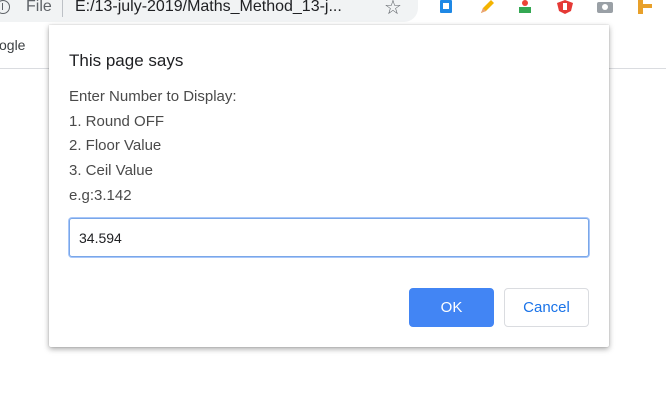  Describe the element at coordinates (115, 145) in the screenshot. I see `message-line: 2. Floor Value` at that location.